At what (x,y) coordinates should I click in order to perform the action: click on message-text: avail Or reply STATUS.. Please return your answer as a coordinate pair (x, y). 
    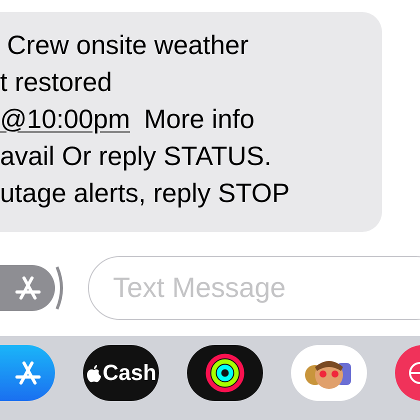
    Looking at the image, I should click on (136, 156).